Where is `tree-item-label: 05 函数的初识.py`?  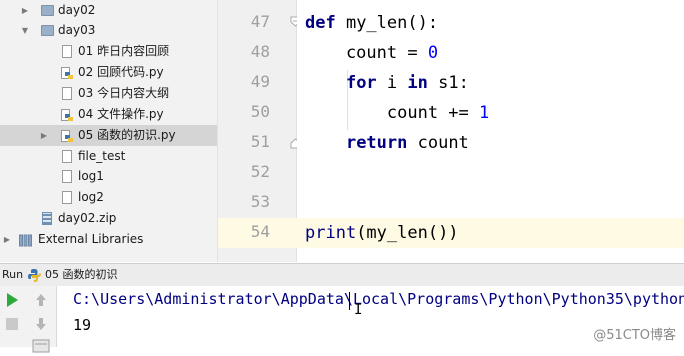
tree-item-label: 05 函数的初识.py is located at coordinates (127, 135).